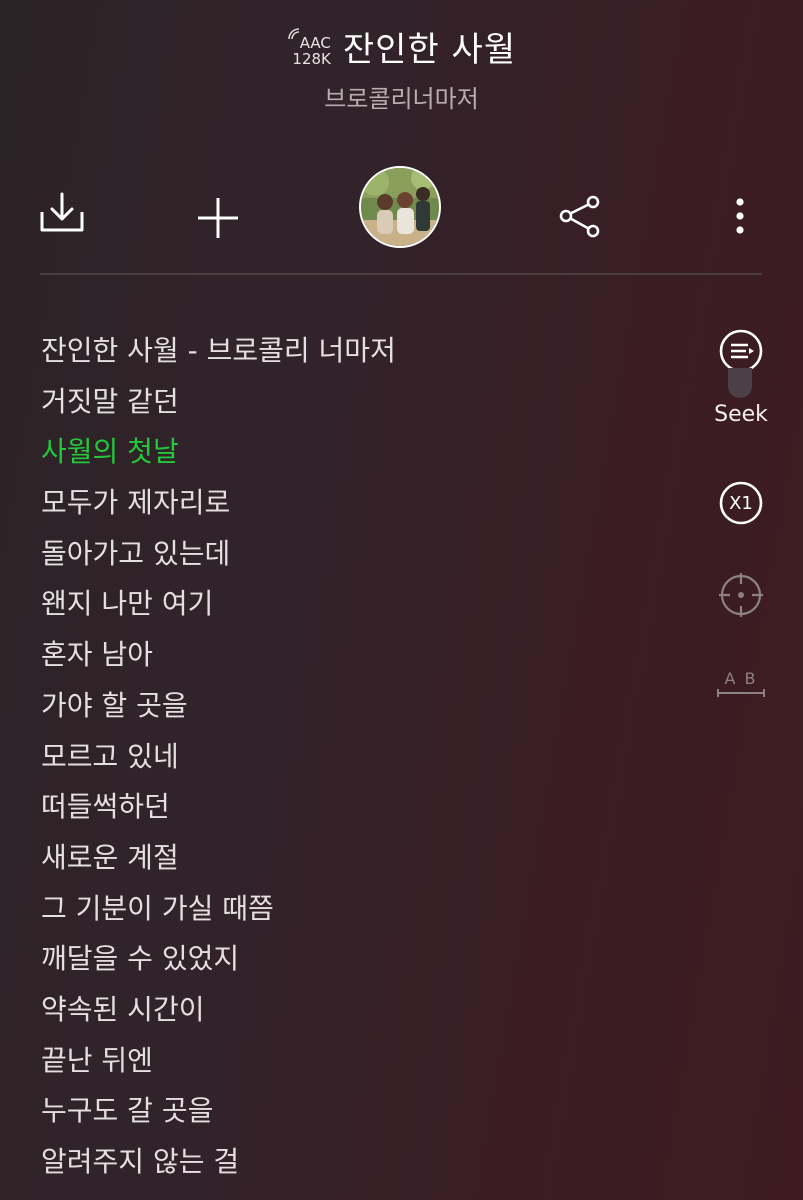 This screenshot has height=1200, width=803. I want to click on lyric-line: 알려주지 않는 걸, so click(361, 1162).